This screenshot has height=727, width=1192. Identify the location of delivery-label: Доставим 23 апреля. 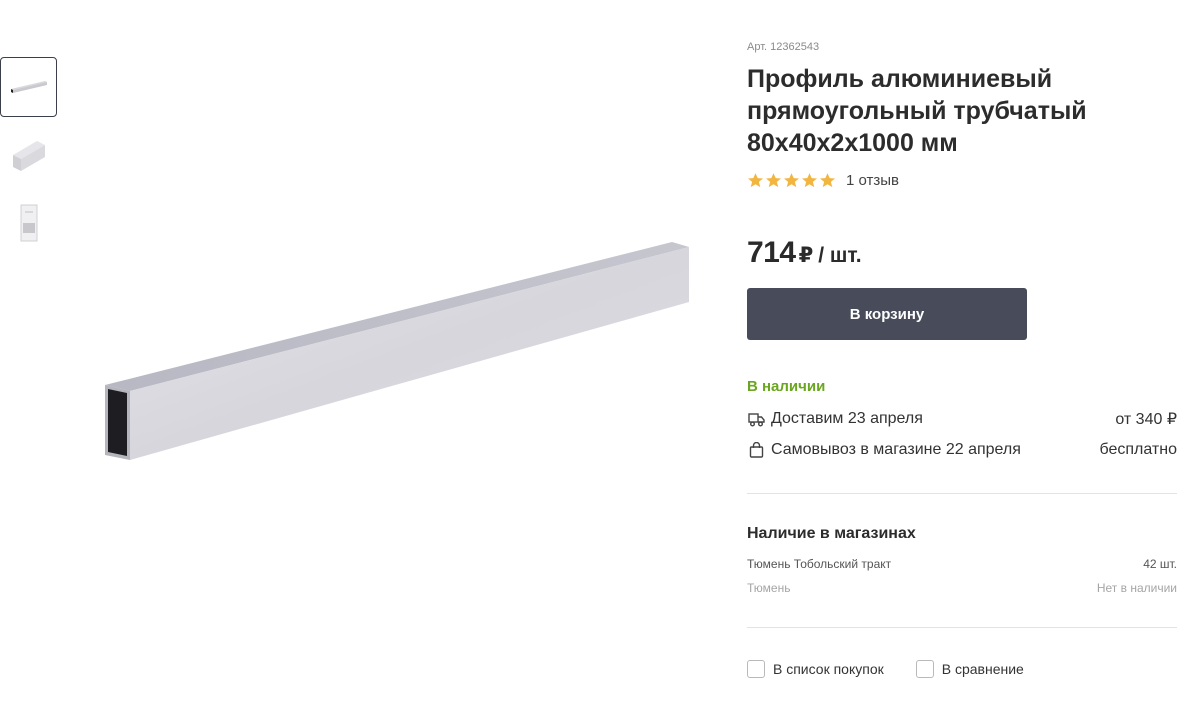
(847, 418).